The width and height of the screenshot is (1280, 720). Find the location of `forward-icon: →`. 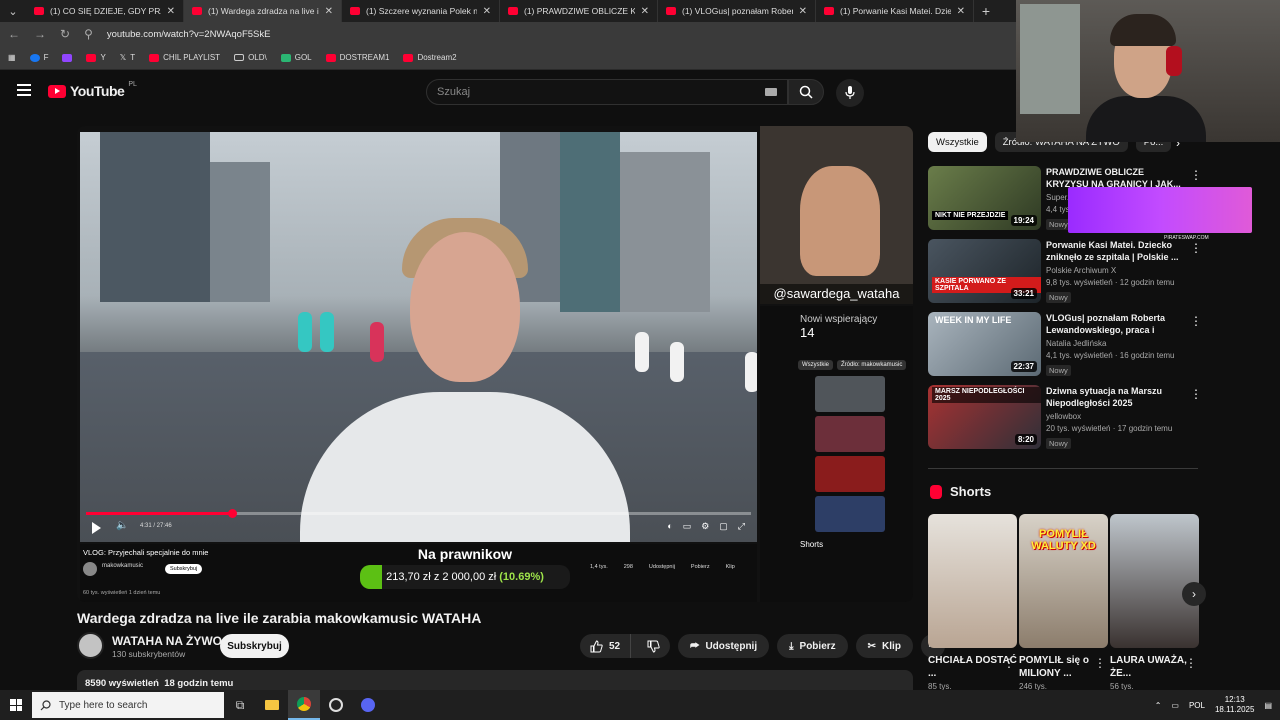

forward-icon: → is located at coordinates (40, 34).